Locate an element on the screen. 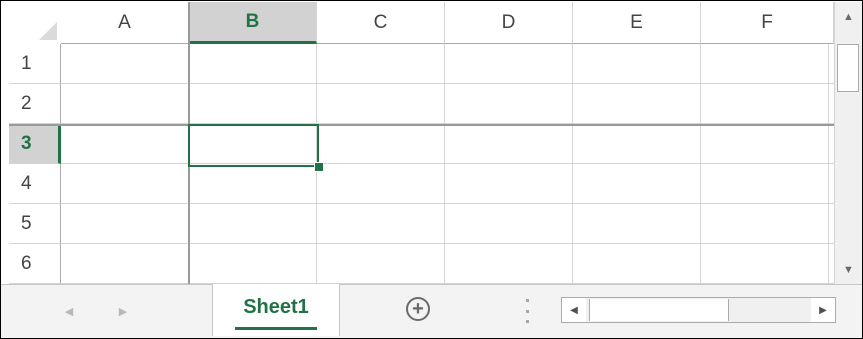 The height and width of the screenshot is (339, 863). column-header-b: B is located at coordinates (253, 23).